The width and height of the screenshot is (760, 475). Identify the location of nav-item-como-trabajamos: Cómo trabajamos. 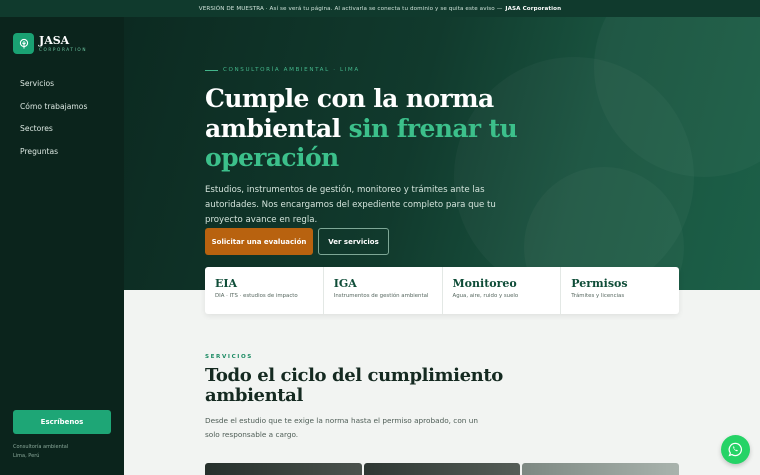
(53, 113).